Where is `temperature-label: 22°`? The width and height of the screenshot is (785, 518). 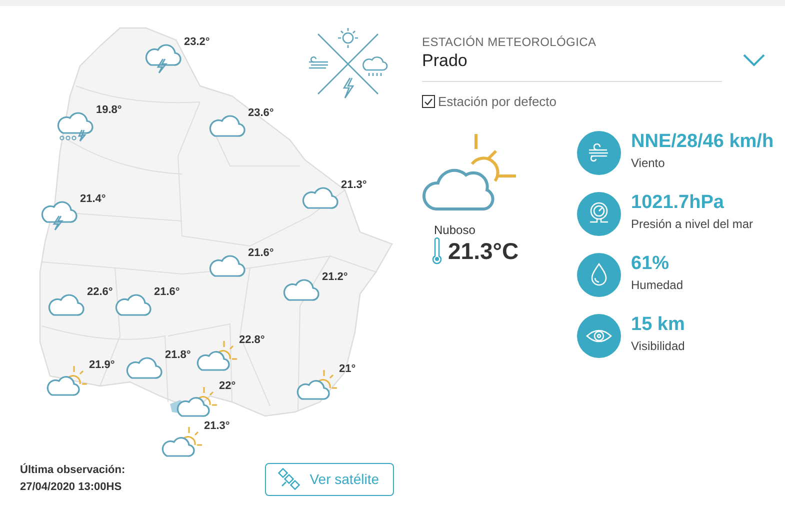
temperature-label: 22° is located at coordinates (227, 386).